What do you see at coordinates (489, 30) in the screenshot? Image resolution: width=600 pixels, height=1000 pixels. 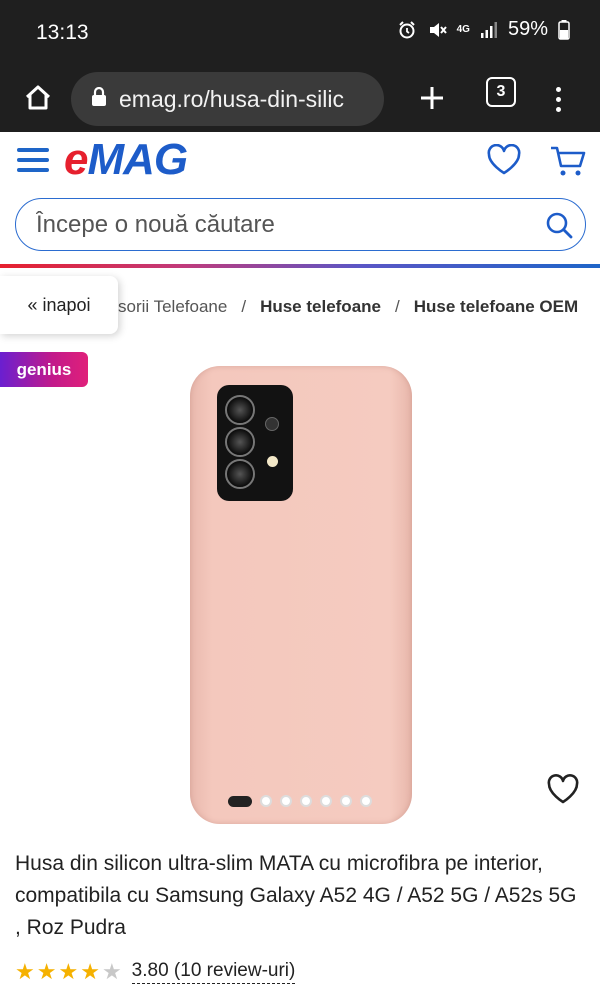 I see `signal-icon` at bounding box center [489, 30].